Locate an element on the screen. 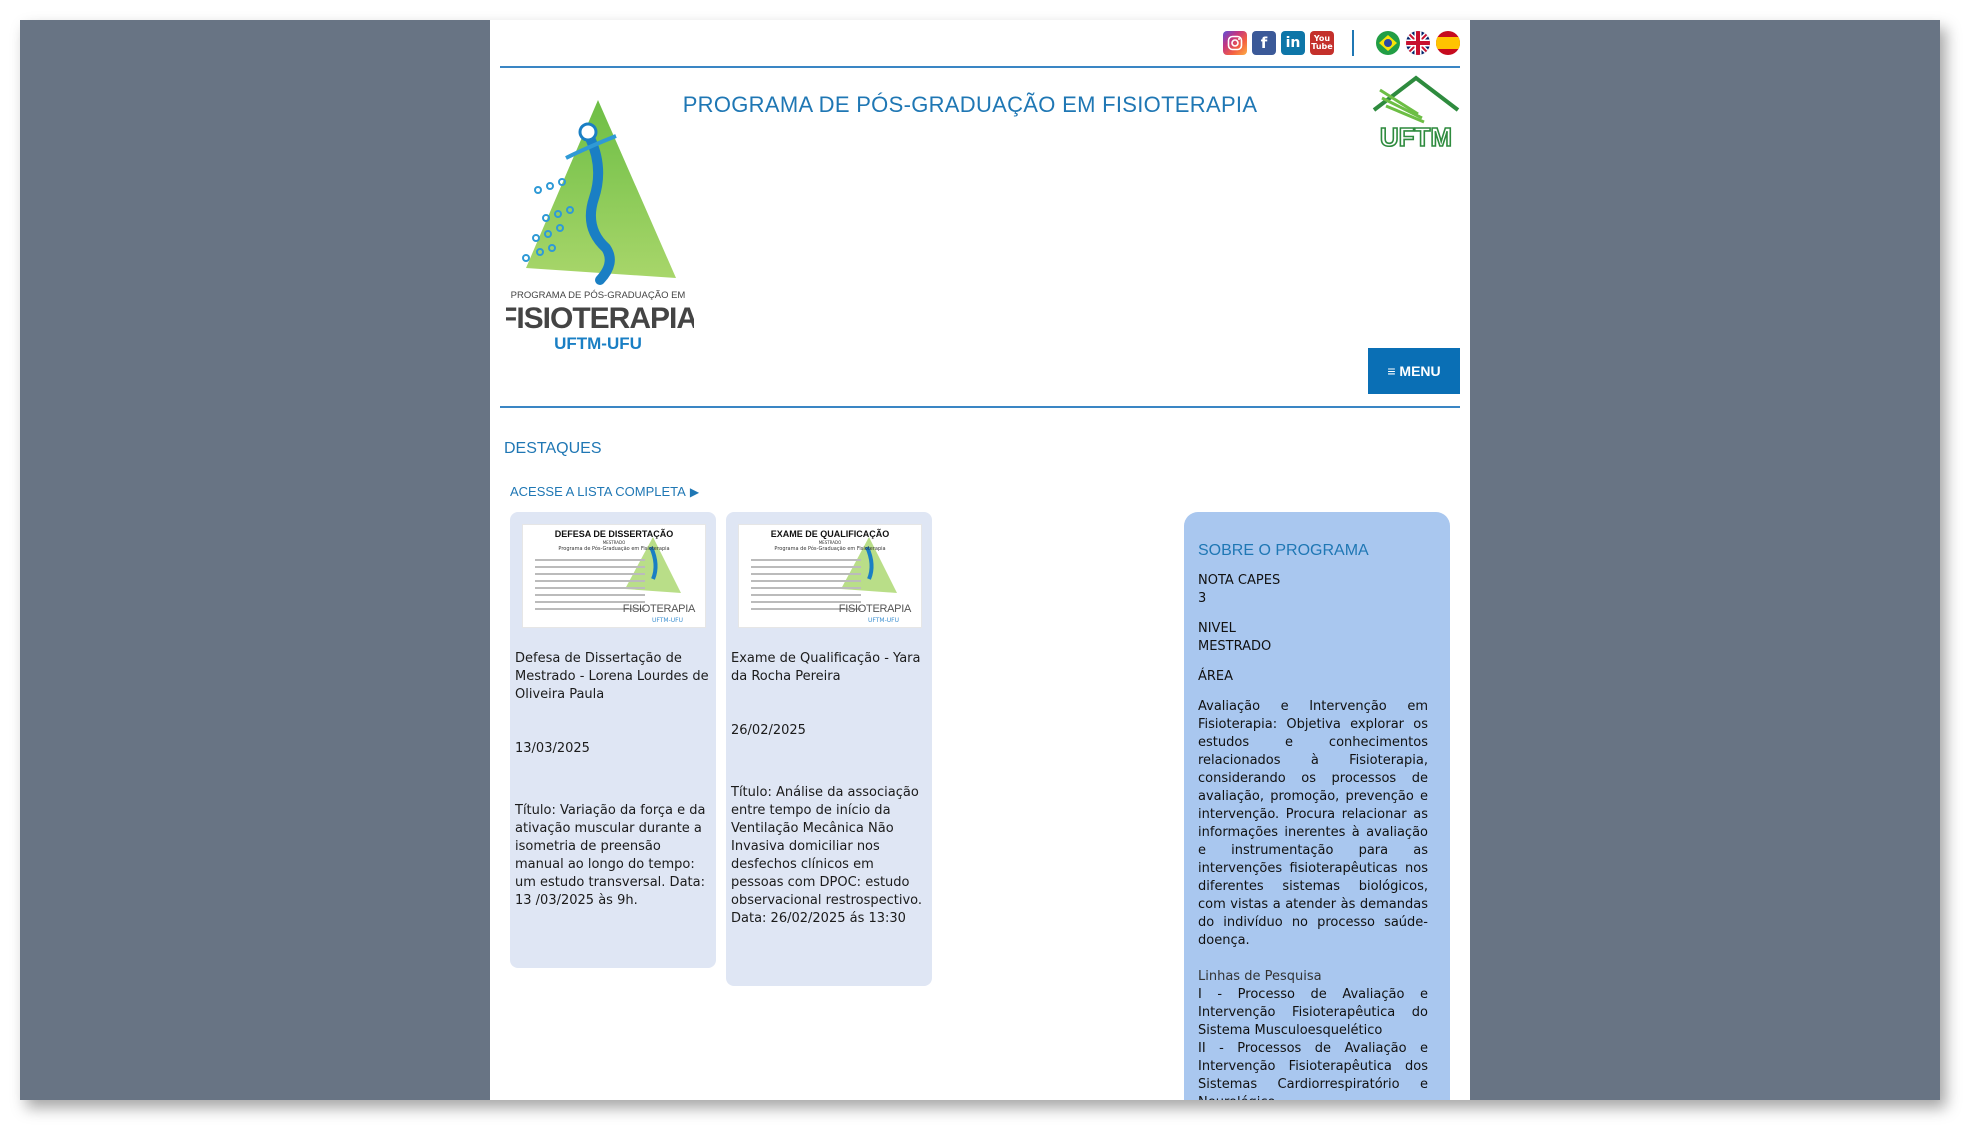  area-label: ÁREA is located at coordinates (1216, 676).